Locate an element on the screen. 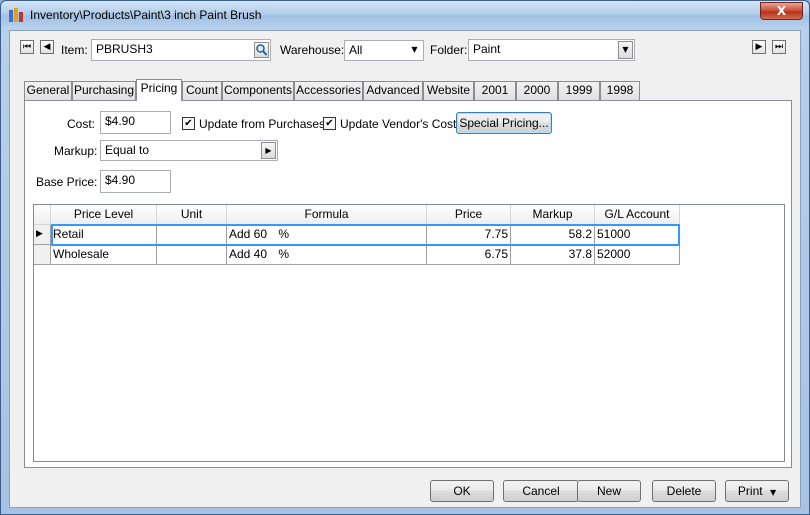 Image resolution: width=810 pixels, height=515 pixels. tab-purchasing: Purchasing is located at coordinates (104, 90).